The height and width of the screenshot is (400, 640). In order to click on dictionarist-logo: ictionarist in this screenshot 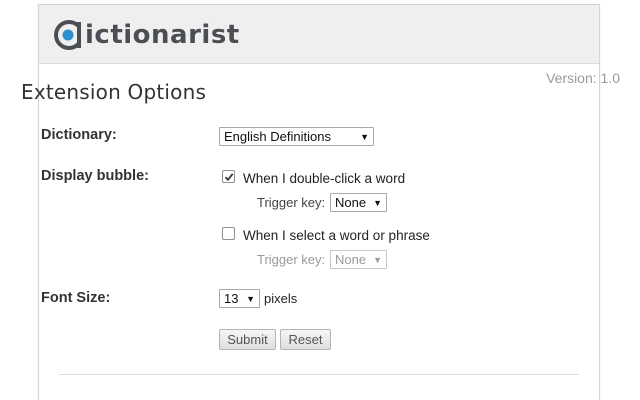, I will do `click(147, 35)`.